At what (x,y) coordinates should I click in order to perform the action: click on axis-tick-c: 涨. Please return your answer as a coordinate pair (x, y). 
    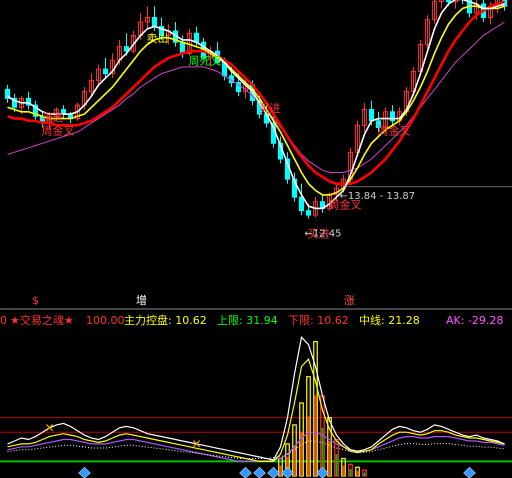
    Looking at the image, I should click on (349, 300).